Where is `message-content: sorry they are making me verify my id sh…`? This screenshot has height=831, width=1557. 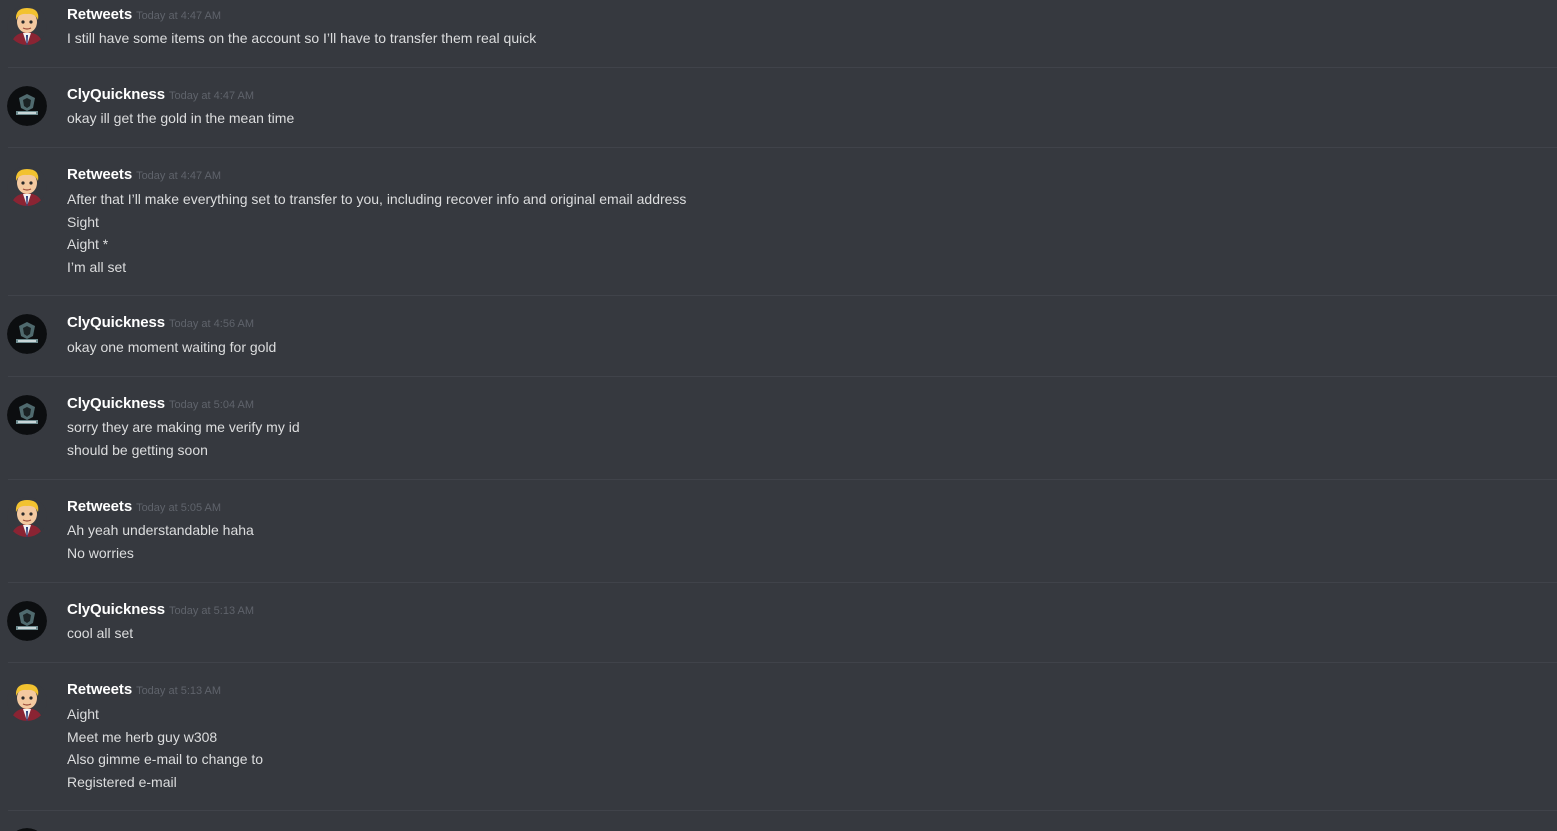 message-content: sorry they are making me verify my id sh… is located at coordinates (183, 438).